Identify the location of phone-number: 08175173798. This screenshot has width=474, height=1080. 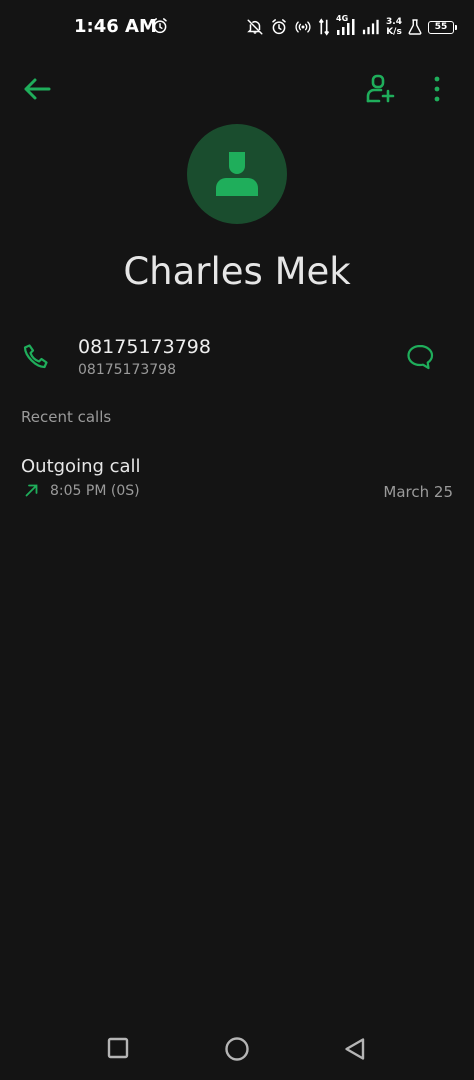
(144, 347).